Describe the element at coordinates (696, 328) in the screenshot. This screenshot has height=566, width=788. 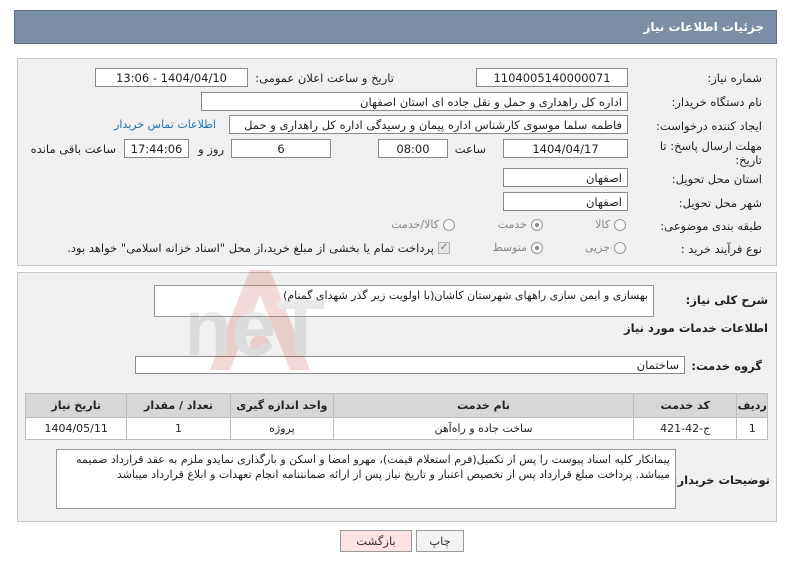
I see `services-section-title: اطلاعات خدمات مورد نیاز` at that location.